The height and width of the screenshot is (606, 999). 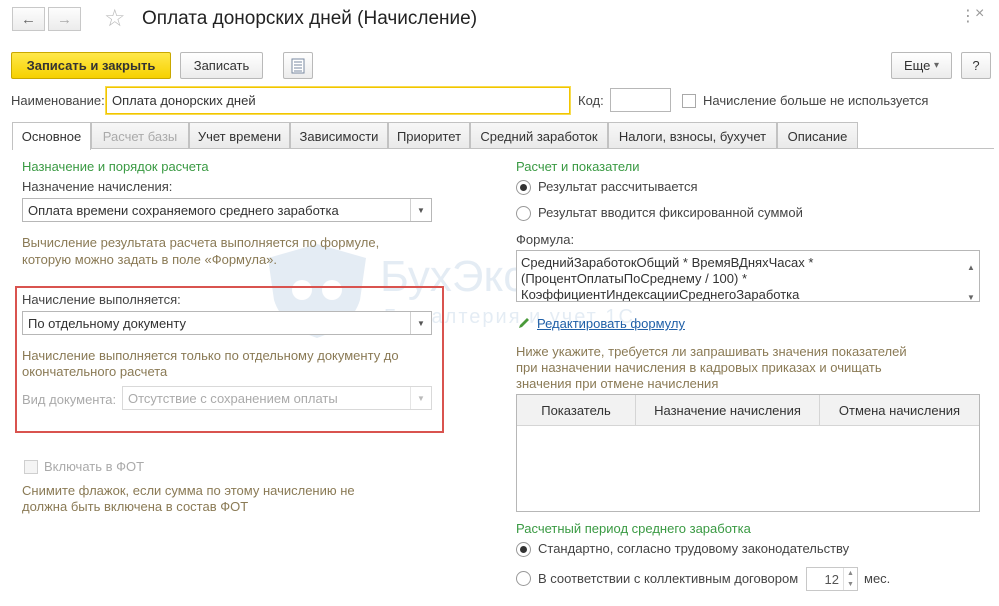 I want to click on column-header-indicator: Показатель, so click(x=576, y=410).